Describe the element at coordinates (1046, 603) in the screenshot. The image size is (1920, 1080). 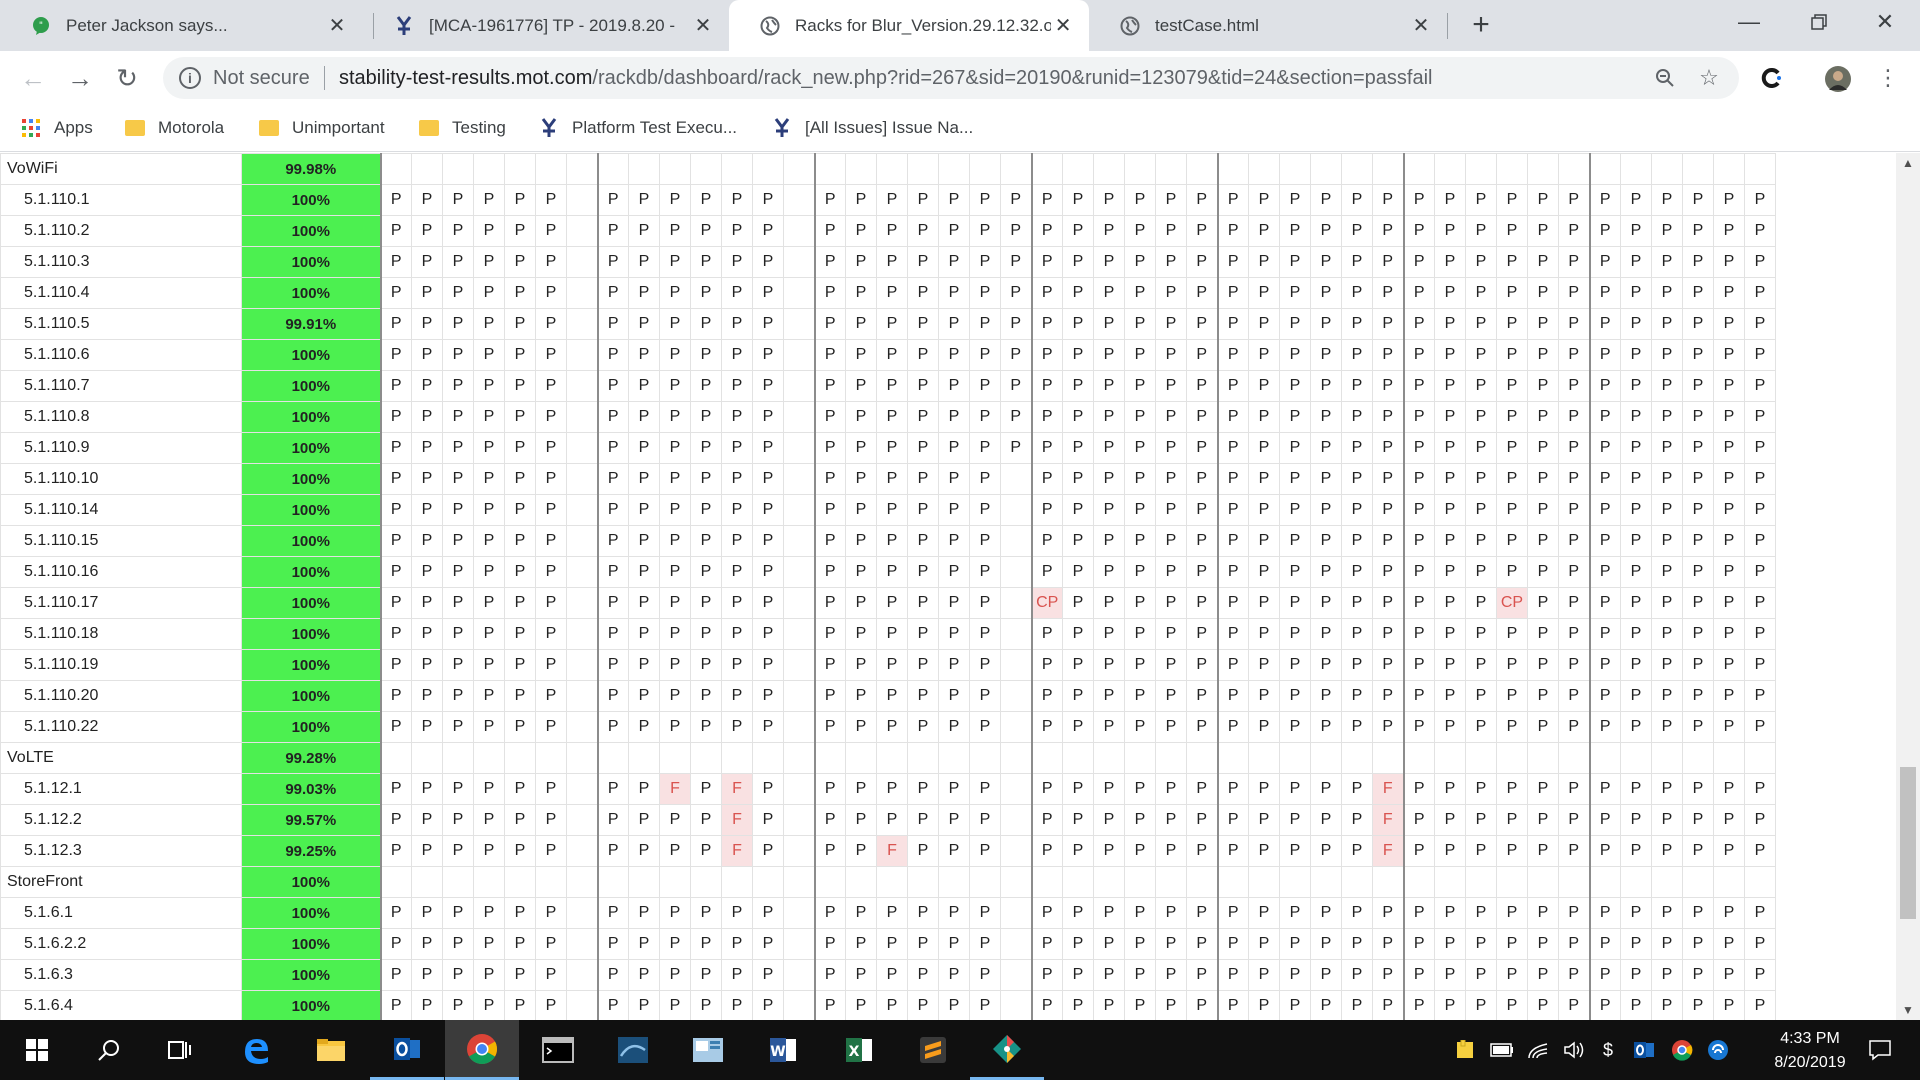
I see `result-cell: CP` at that location.